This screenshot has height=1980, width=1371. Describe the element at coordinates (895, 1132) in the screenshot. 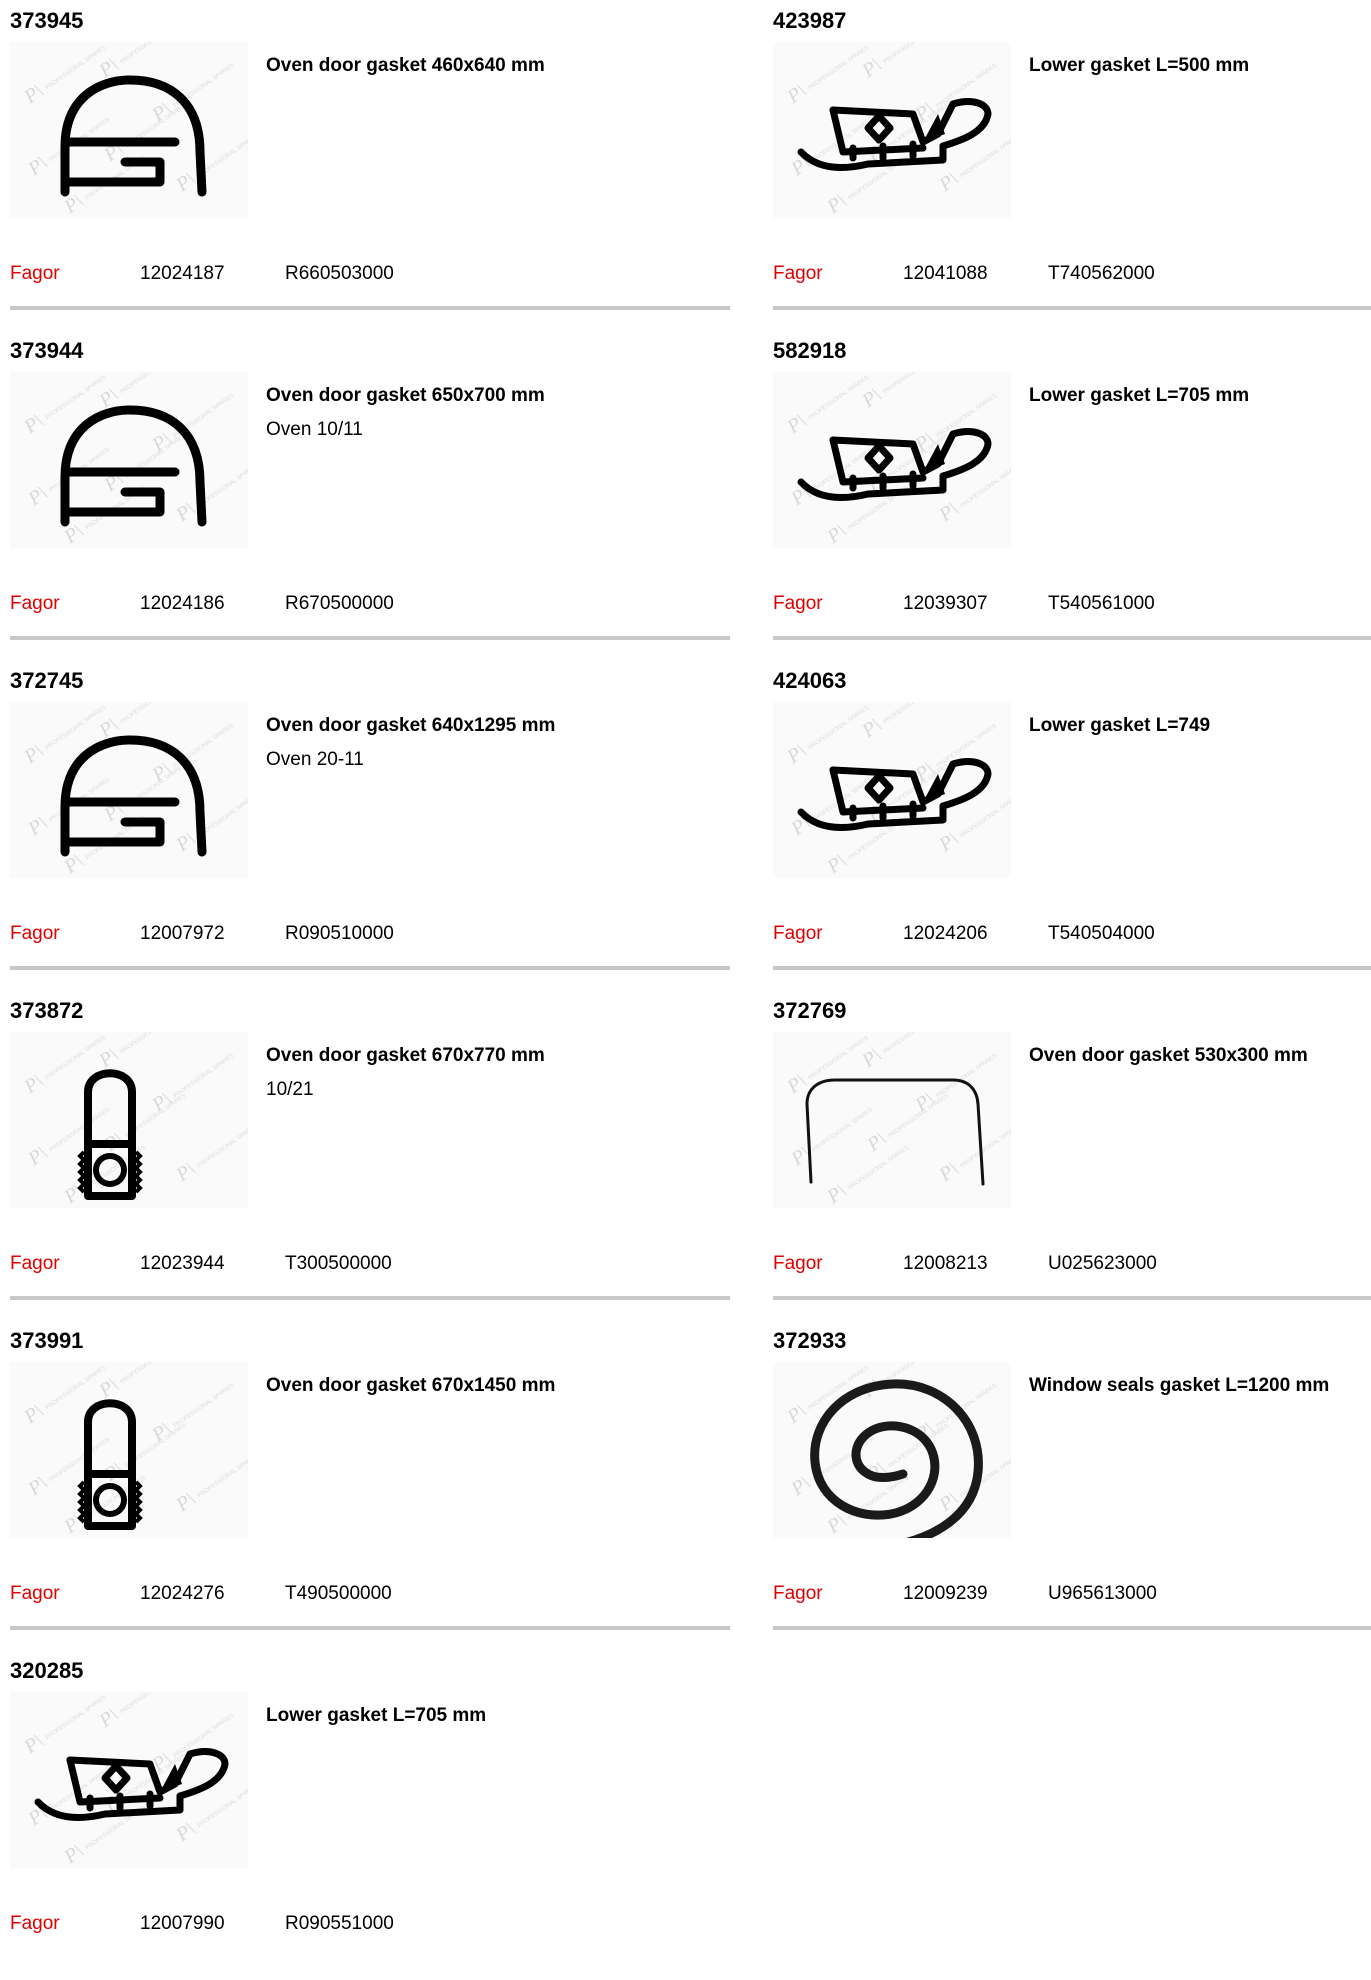

I see `gasket-frame-drawing` at that location.